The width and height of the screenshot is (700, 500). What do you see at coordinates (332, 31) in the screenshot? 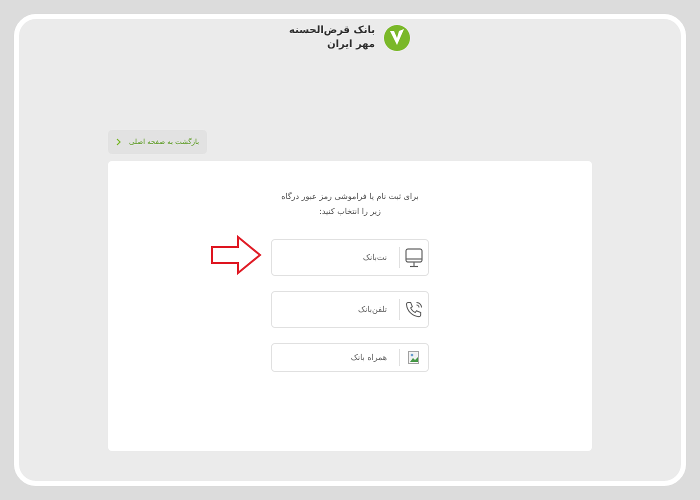
I see `bank-name: بانک قرض‌الحسنه` at bounding box center [332, 31].